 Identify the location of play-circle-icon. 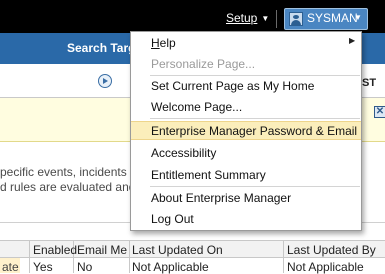
(105, 81).